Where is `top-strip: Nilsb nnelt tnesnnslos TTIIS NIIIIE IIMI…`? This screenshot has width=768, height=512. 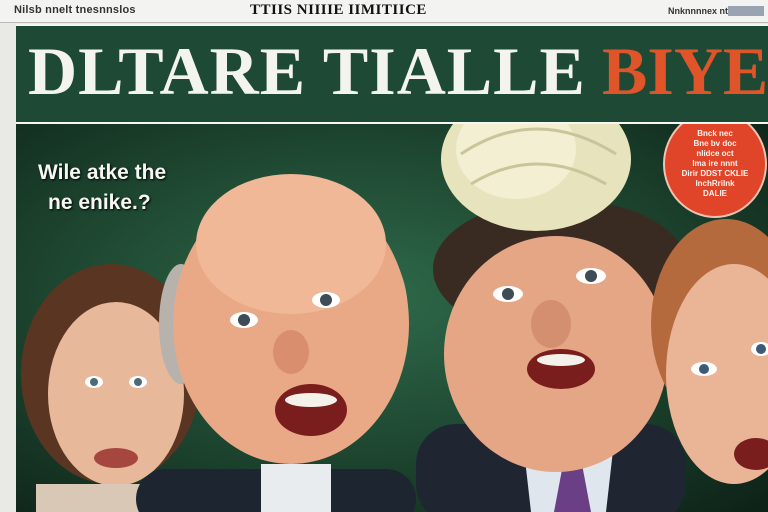
top-strip: Nilsb nnelt tnesnnslos TTIIS NIIIIE IIMI… is located at coordinates (384, 11).